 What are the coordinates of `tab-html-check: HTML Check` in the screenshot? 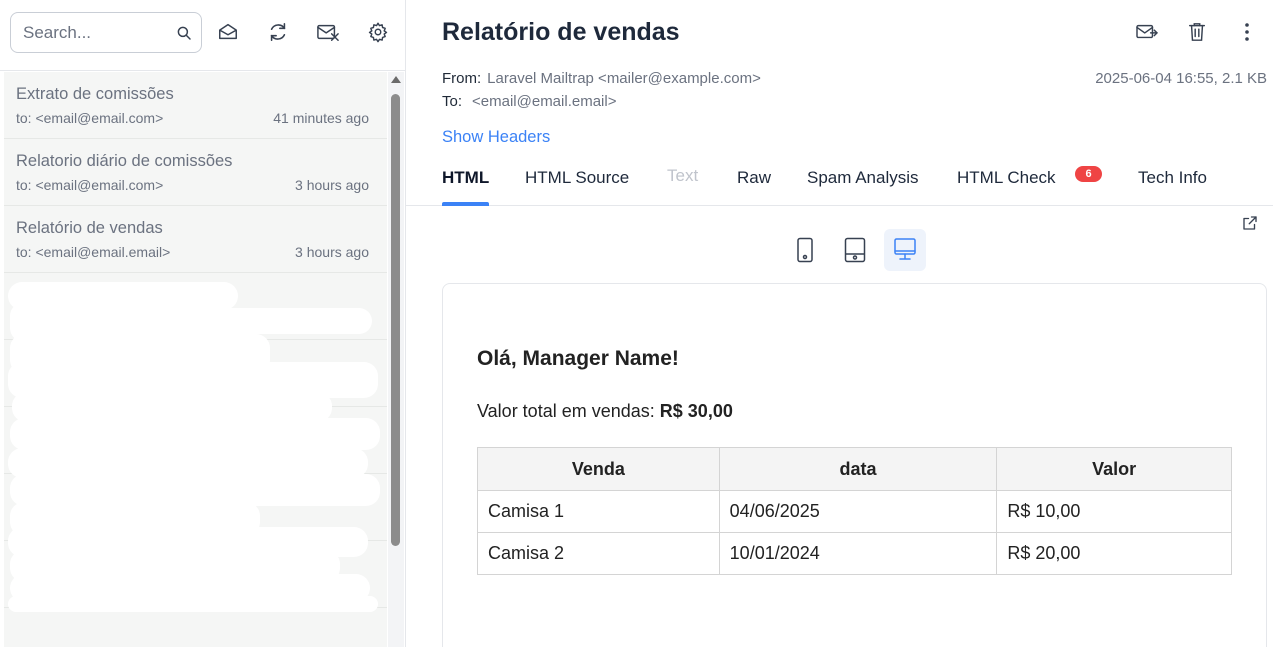 It's located at (1006, 187).